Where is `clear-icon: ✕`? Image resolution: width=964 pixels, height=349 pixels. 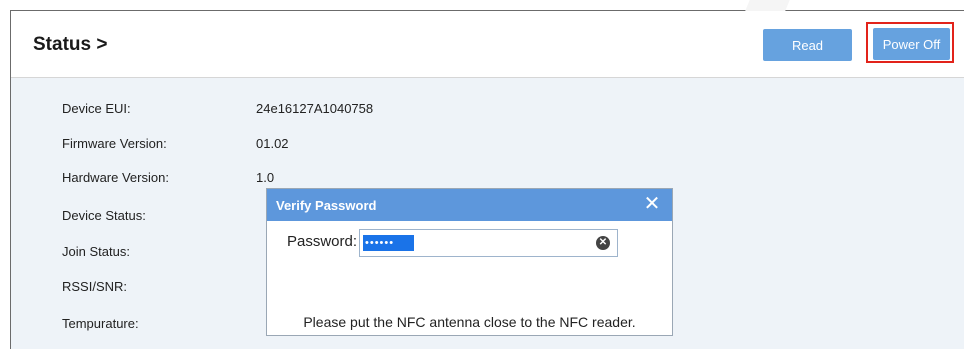 clear-icon: ✕ is located at coordinates (603, 243).